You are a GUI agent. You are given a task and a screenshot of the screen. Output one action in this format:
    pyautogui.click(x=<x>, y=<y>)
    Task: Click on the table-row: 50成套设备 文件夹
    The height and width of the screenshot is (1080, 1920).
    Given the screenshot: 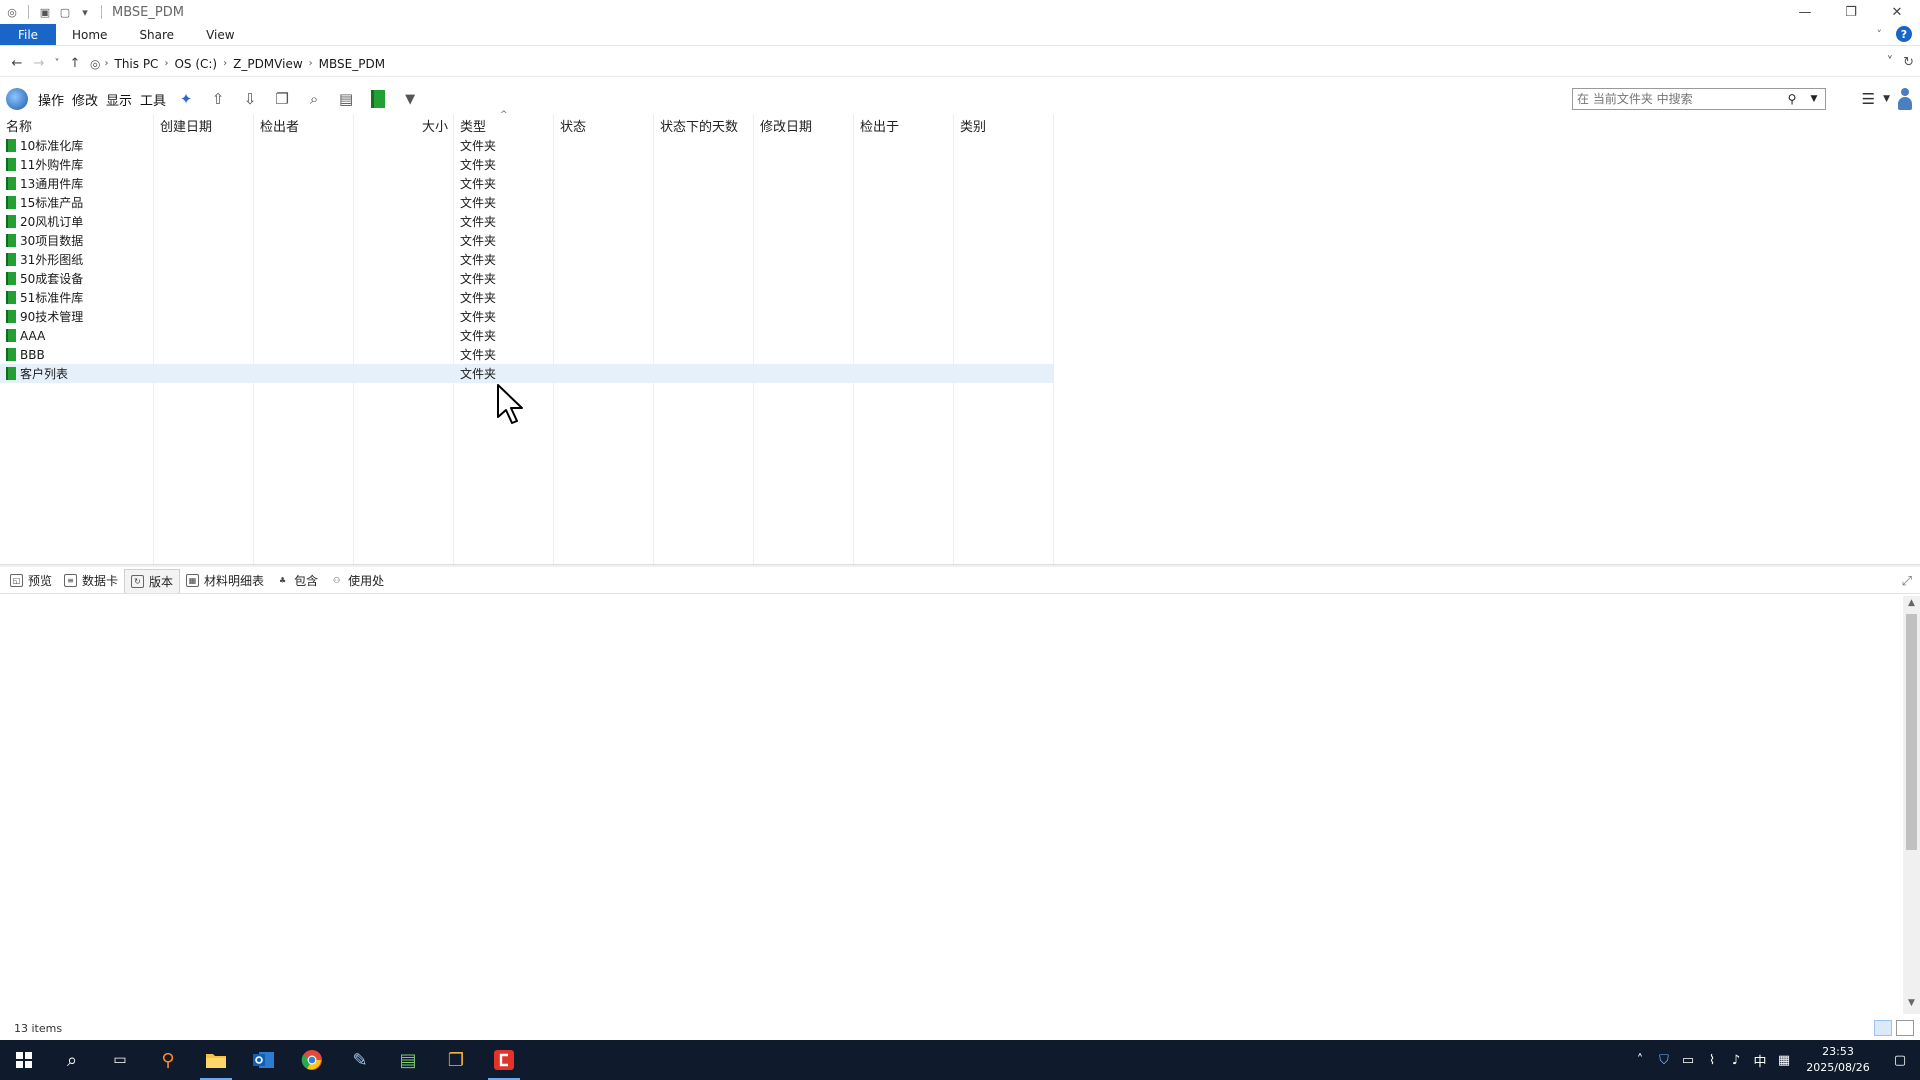 What is the action you would take?
    pyautogui.click(x=527, y=278)
    